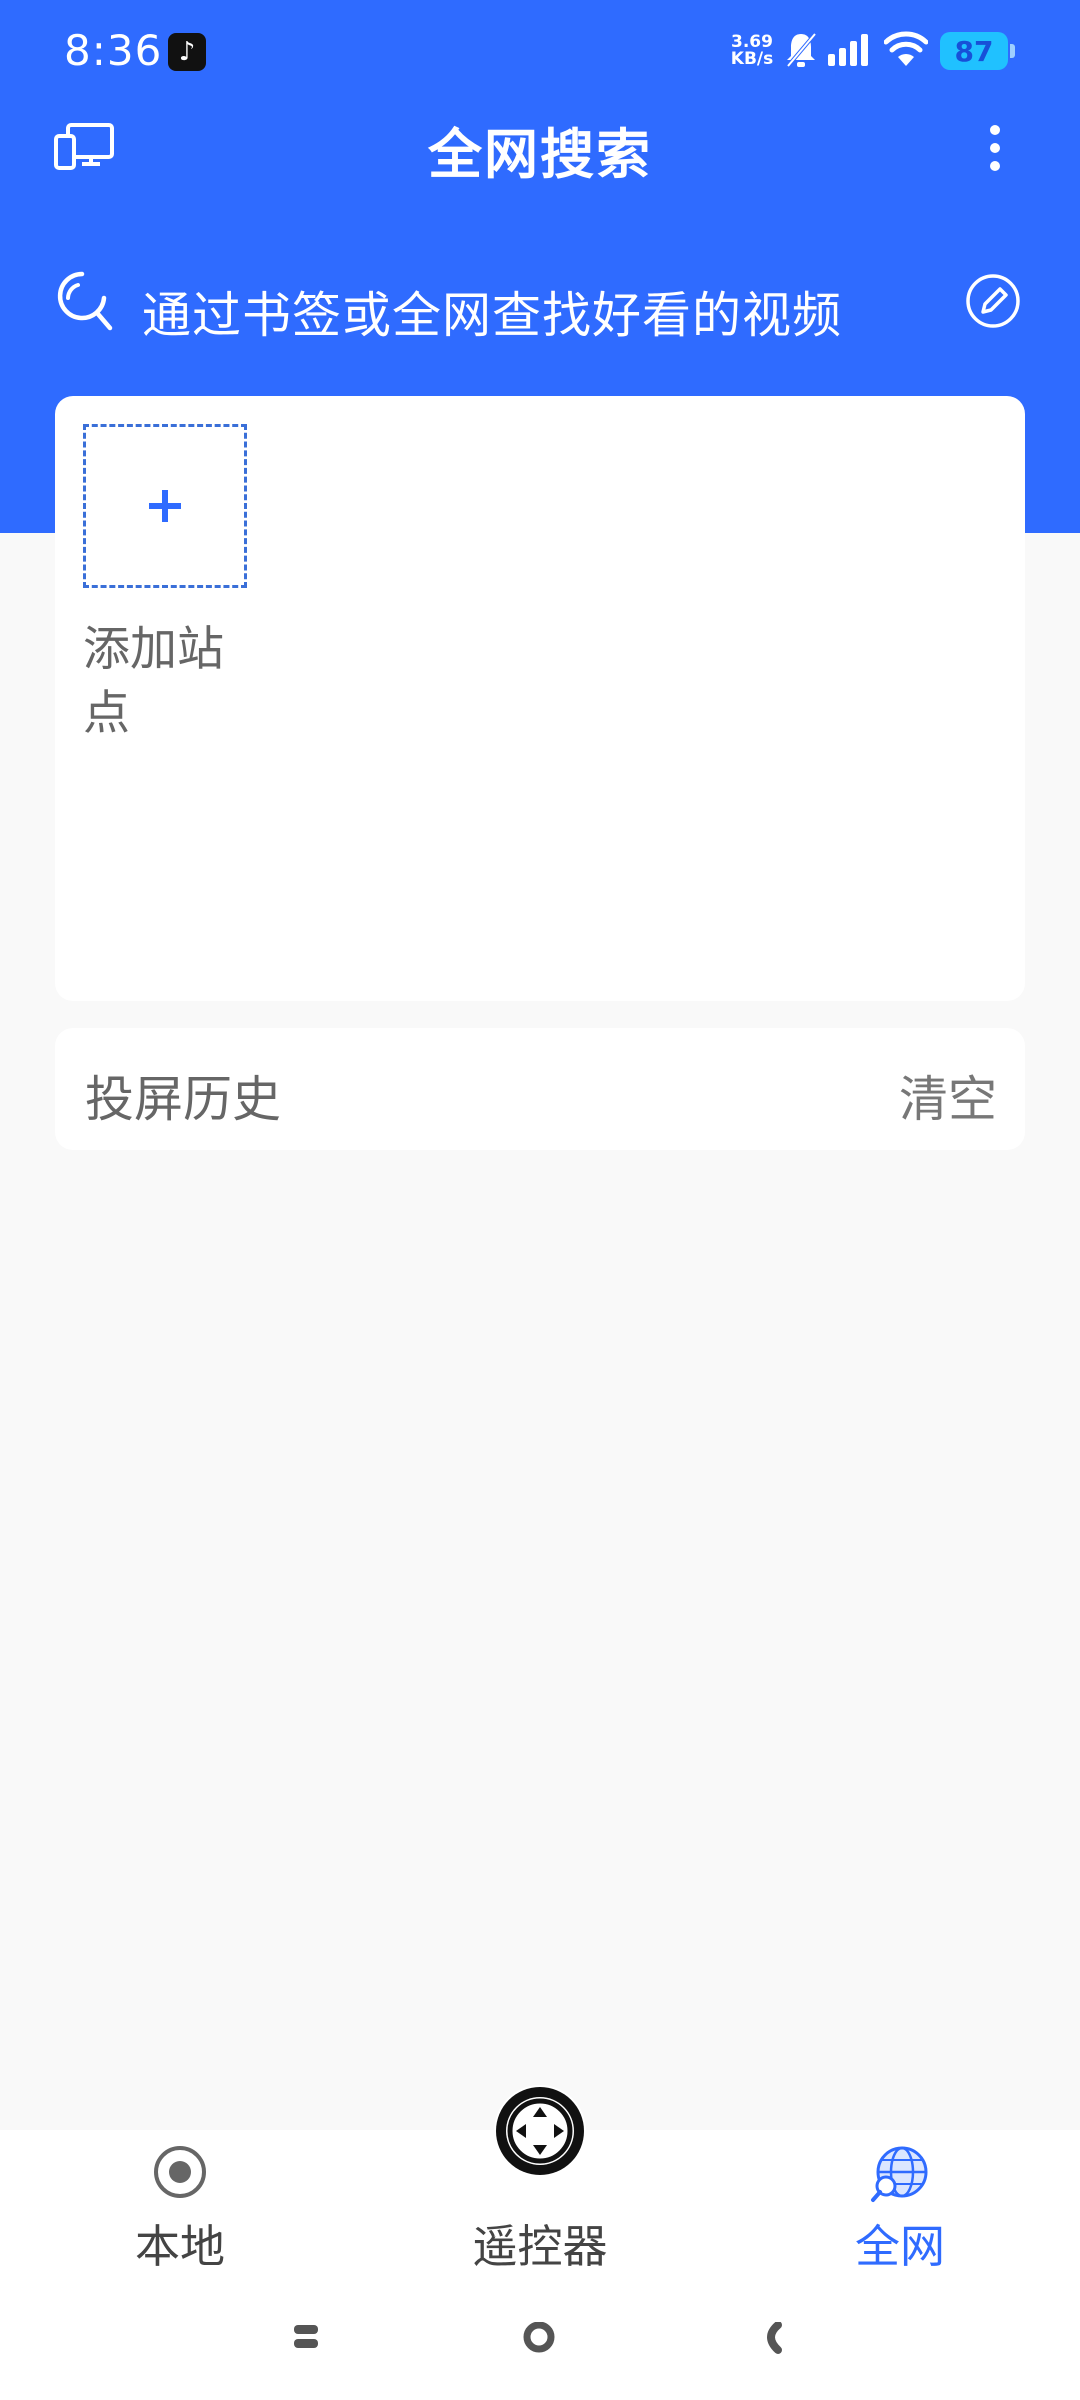  What do you see at coordinates (180, 2205) in the screenshot?
I see `nav-item-local: 本地` at bounding box center [180, 2205].